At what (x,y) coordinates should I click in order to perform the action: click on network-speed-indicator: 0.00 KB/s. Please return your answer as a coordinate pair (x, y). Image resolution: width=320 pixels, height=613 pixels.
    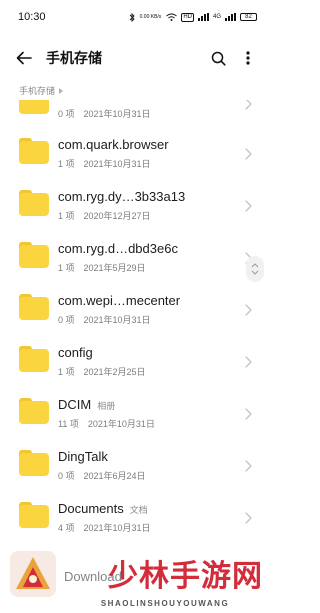
    Looking at the image, I should click on (150, 16).